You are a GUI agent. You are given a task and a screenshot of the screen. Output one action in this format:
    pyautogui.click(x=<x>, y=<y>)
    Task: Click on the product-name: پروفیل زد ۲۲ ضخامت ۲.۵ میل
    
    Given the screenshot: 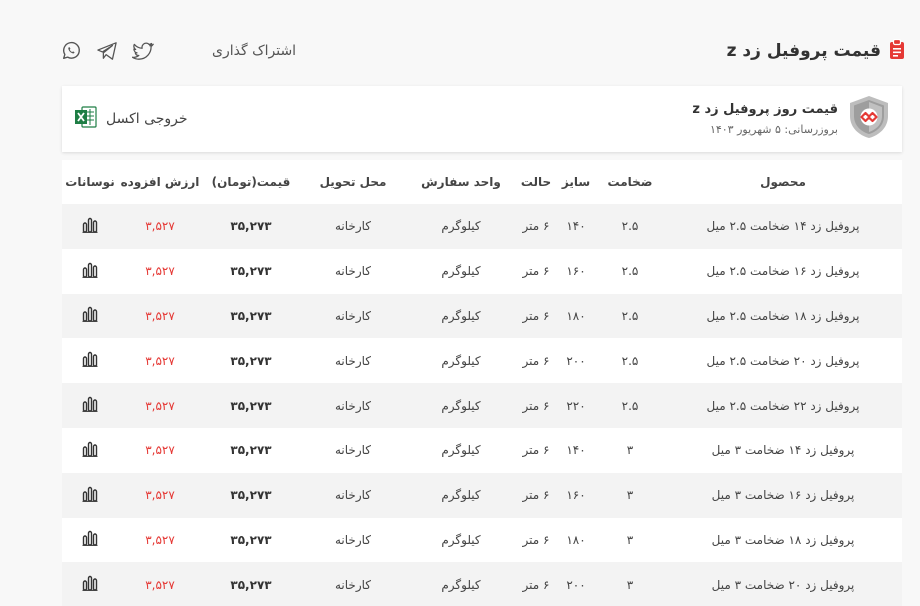 What is the action you would take?
    pyautogui.click(x=783, y=405)
    